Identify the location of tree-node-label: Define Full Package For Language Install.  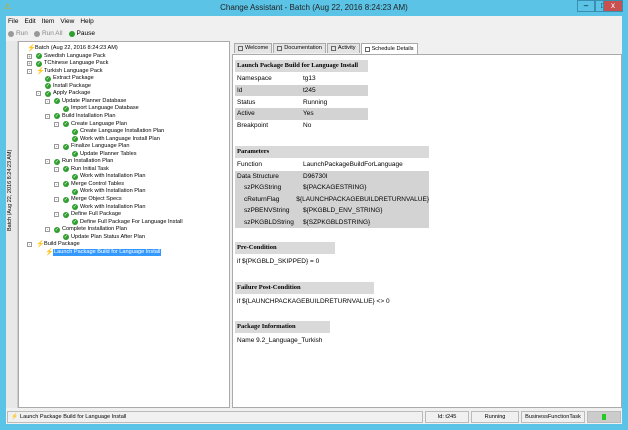
(131, 221).